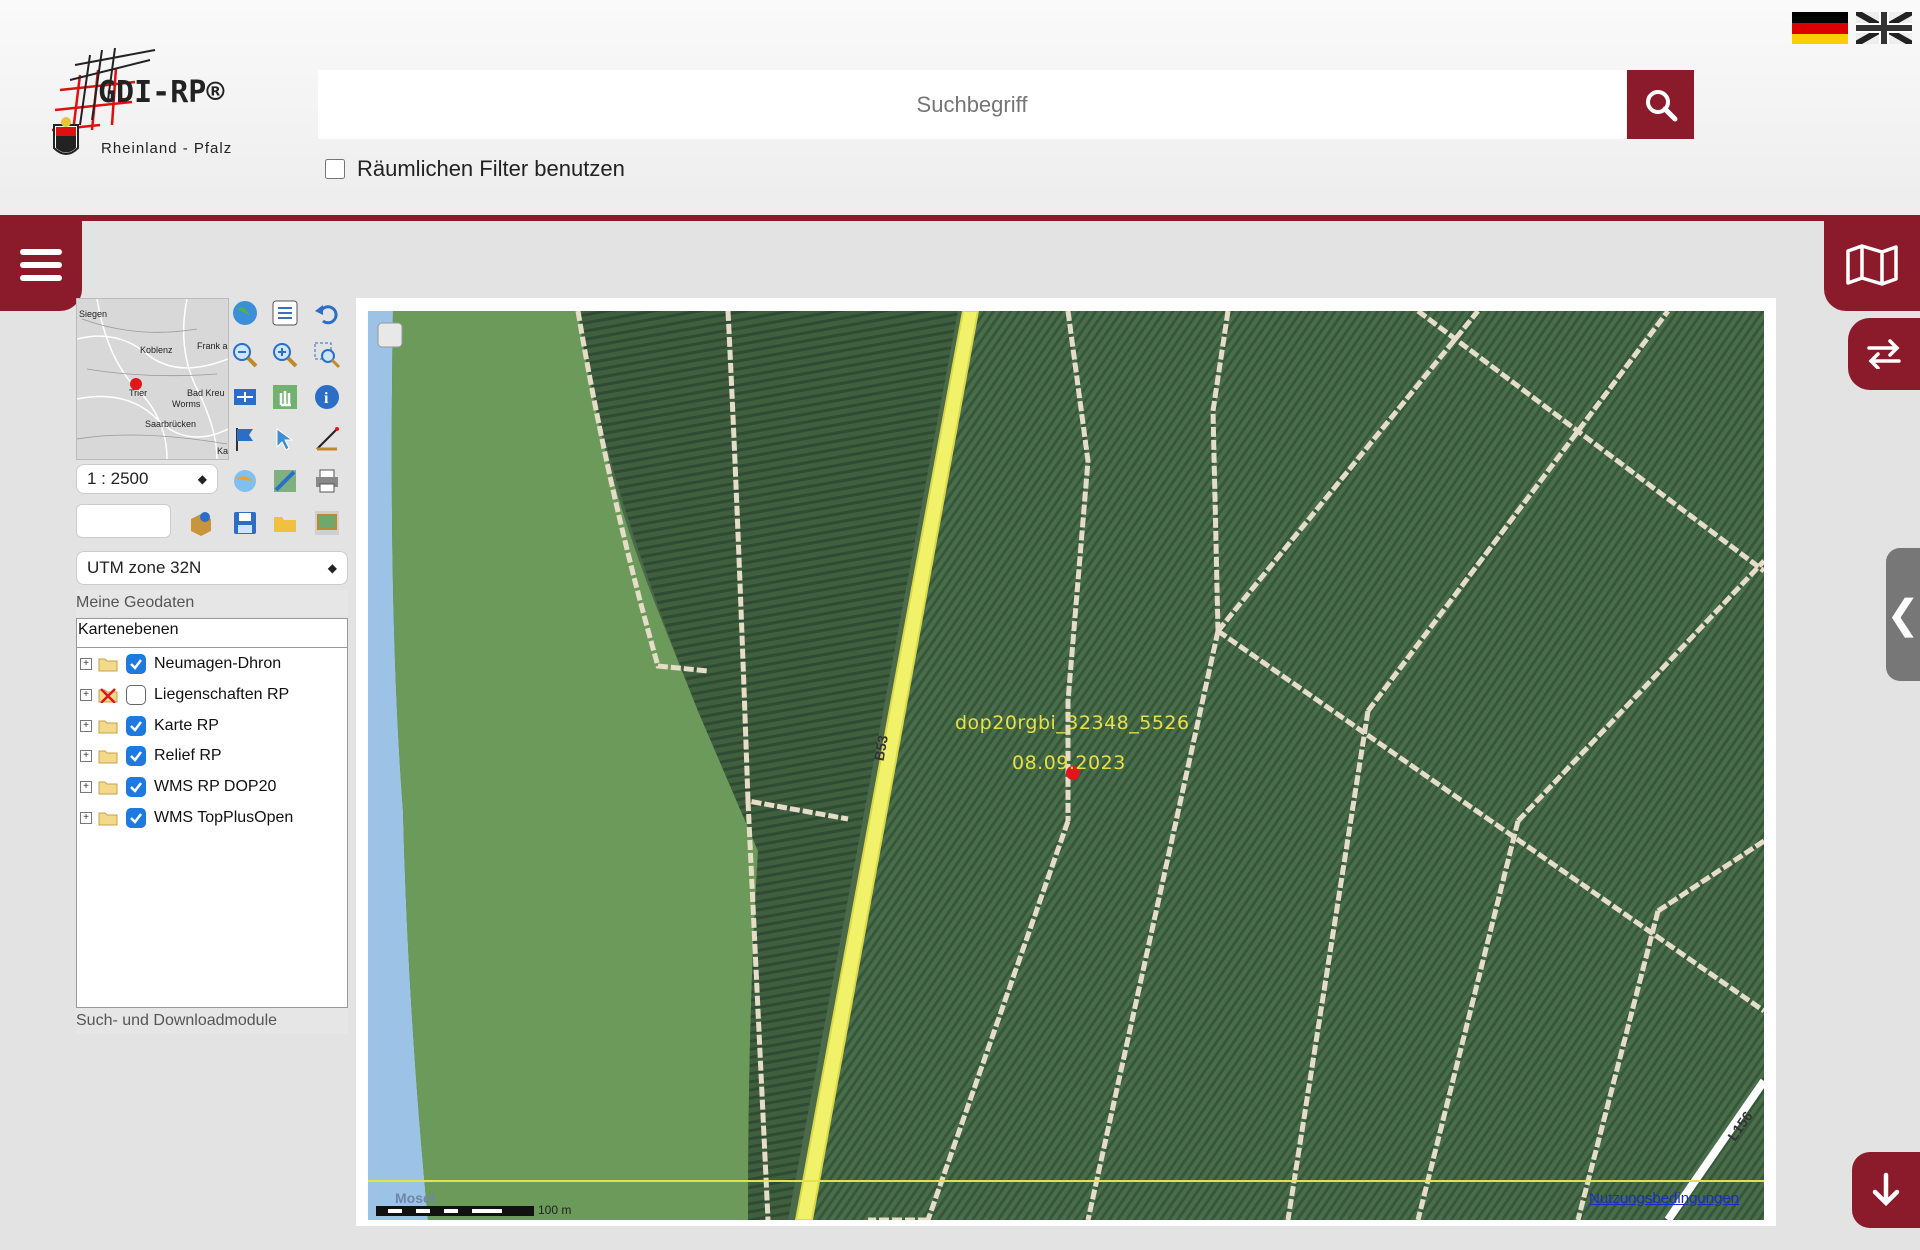 This screenshot has height=1250, width=1920. What do you see at coordinates (188, 756) in the screenshot?
I see `layer-label: Relief RP` at bounding box center [188, 756].